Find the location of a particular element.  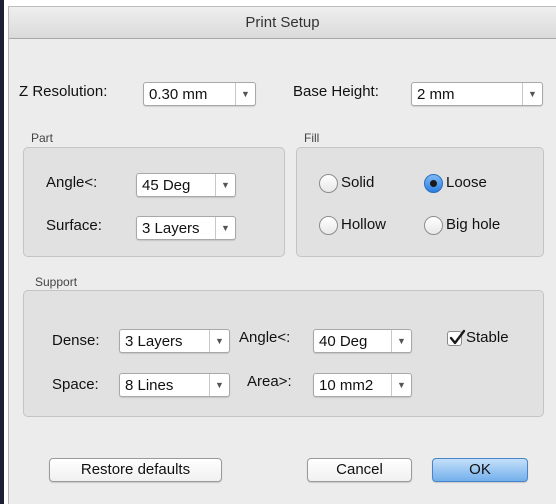

fill-radio-hollow: Hollow is located at coordinates (364, 226).